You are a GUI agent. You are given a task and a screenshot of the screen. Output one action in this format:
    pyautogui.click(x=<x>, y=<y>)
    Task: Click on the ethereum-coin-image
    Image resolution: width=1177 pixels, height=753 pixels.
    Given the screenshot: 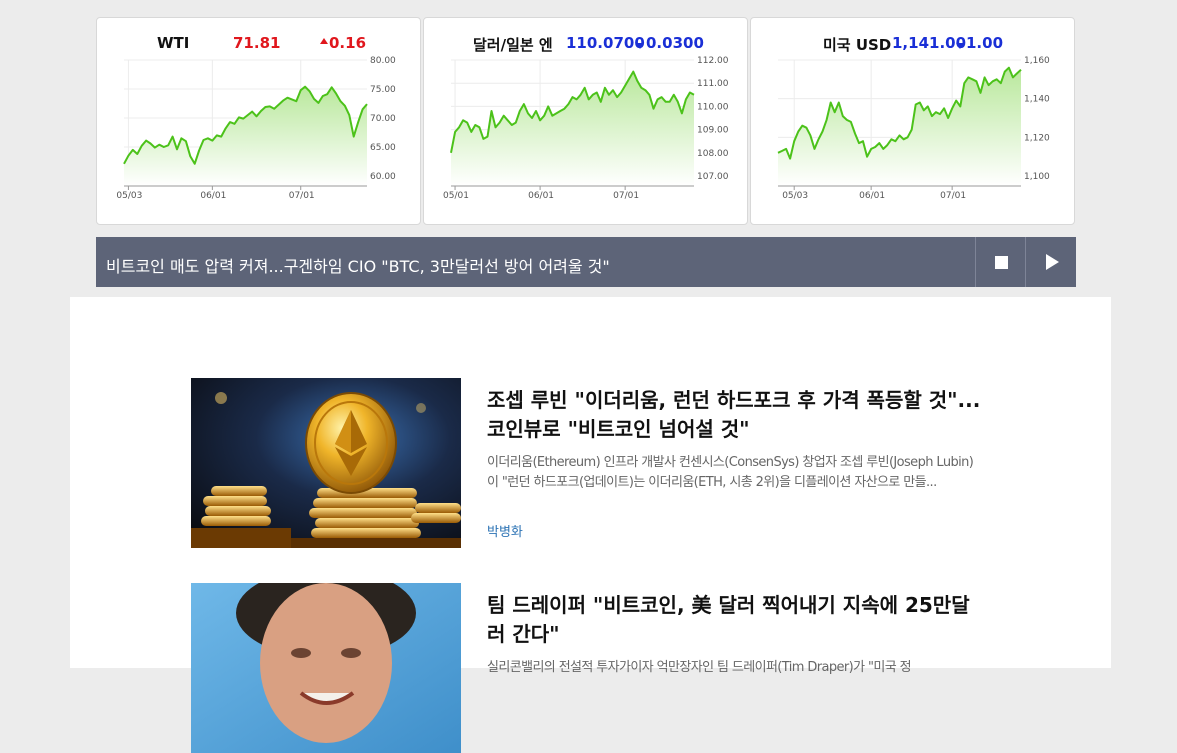 What is the action you would take?
    pyautogui.click(x=326, y=463)
    